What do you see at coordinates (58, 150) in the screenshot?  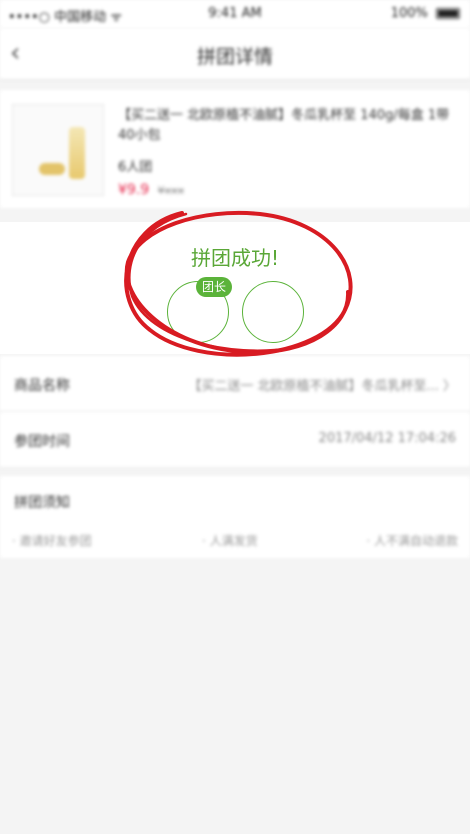 I see `product-image` at bounding box center [58, 150].